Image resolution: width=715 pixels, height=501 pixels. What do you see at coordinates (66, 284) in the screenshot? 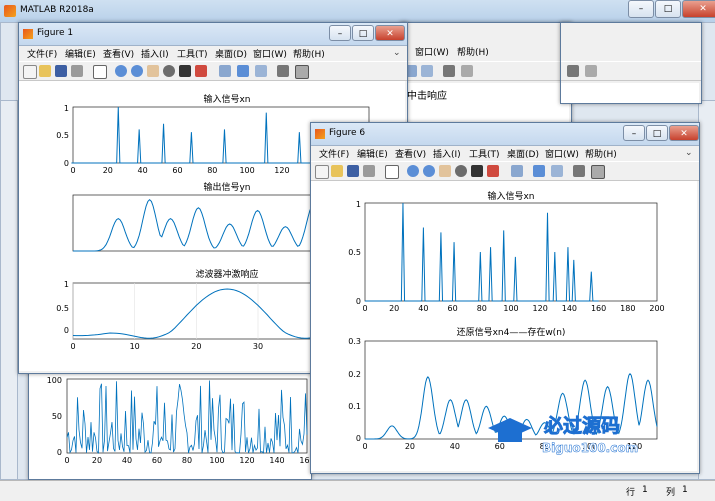
I see `y-tick-label: 1` at bounding box center [66, 284].